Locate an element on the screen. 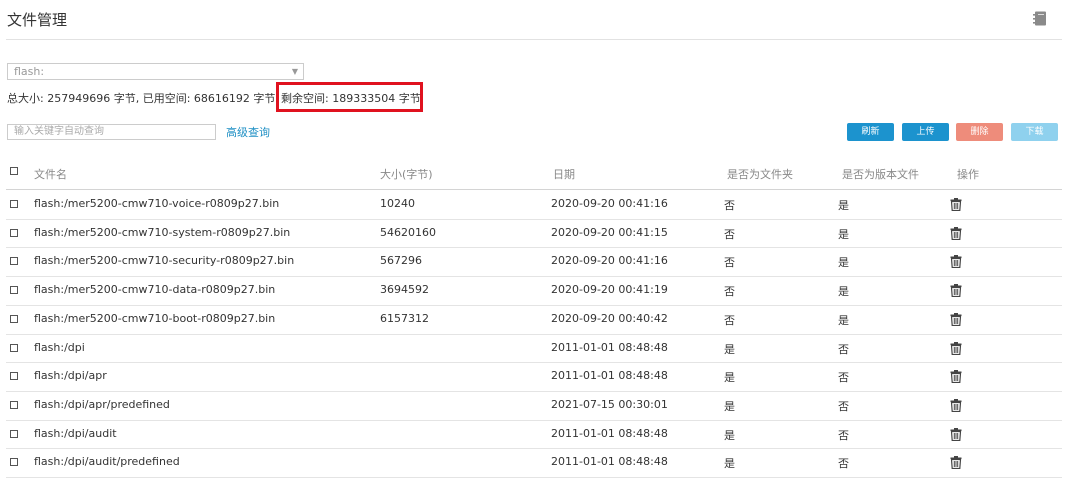  total-value: 257949696 字节, is located at coordinates (93, 98).